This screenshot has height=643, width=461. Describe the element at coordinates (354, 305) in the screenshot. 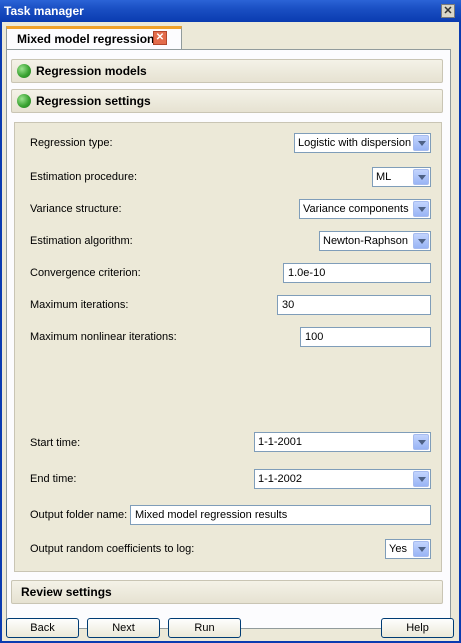

I see `maximum-iterations-input: 30` at that location.